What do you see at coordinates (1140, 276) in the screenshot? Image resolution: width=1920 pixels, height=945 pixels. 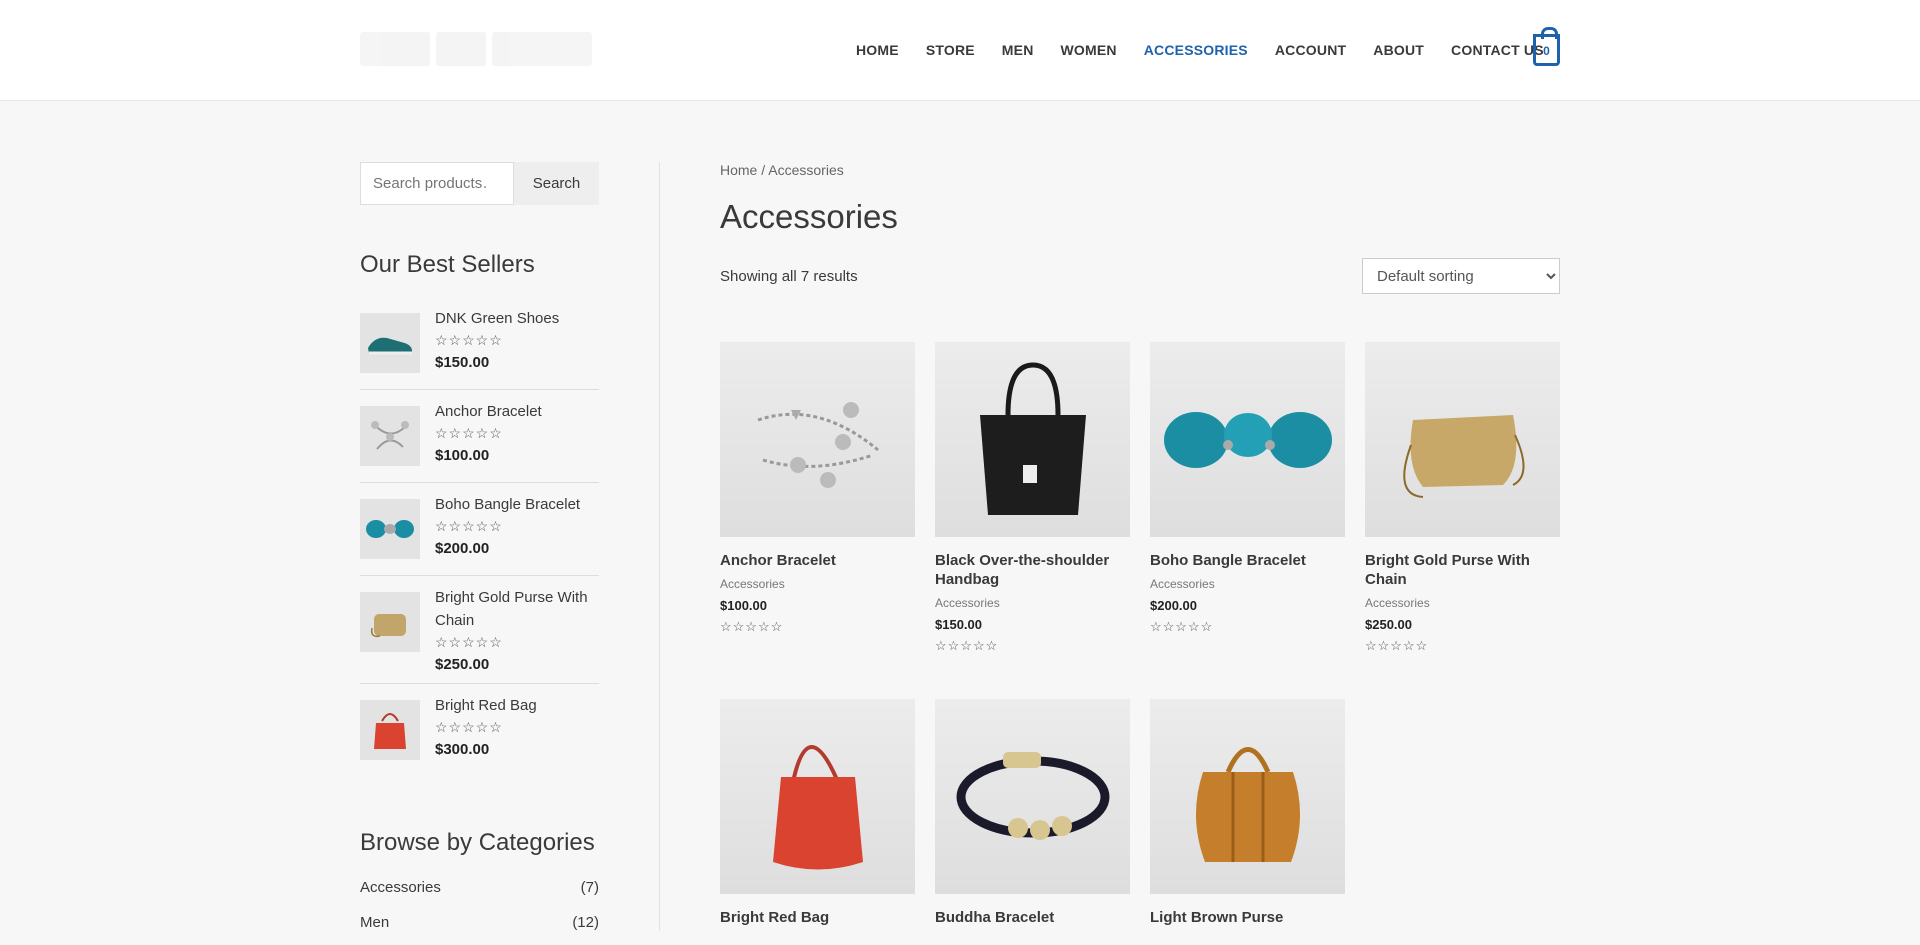 I see `results-toolbar: Showing all 7 results Default sorting` at bounding box center [1140, 276].